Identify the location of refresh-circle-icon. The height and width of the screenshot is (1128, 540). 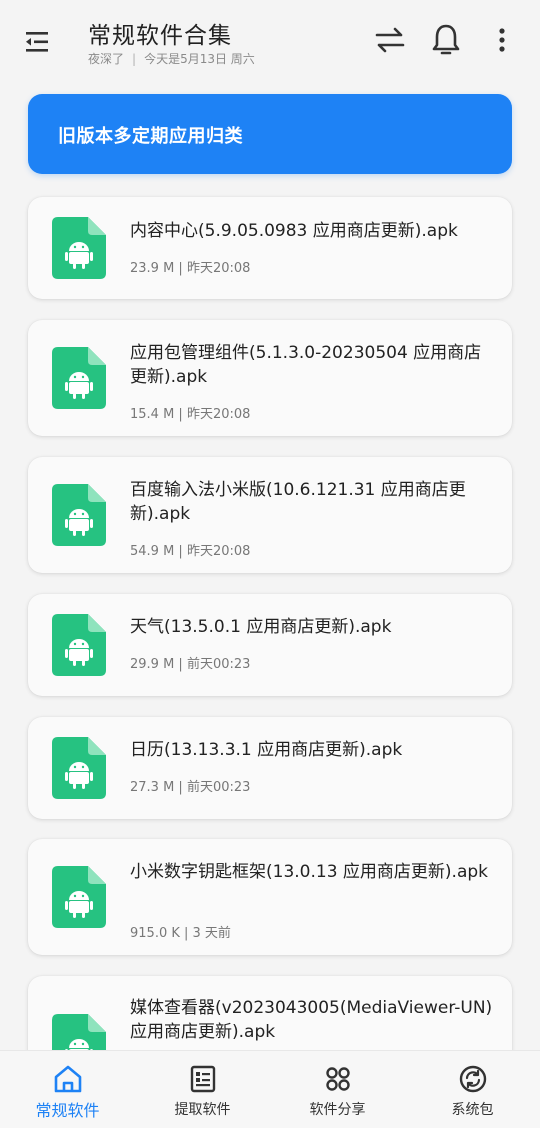
(473, 1079).